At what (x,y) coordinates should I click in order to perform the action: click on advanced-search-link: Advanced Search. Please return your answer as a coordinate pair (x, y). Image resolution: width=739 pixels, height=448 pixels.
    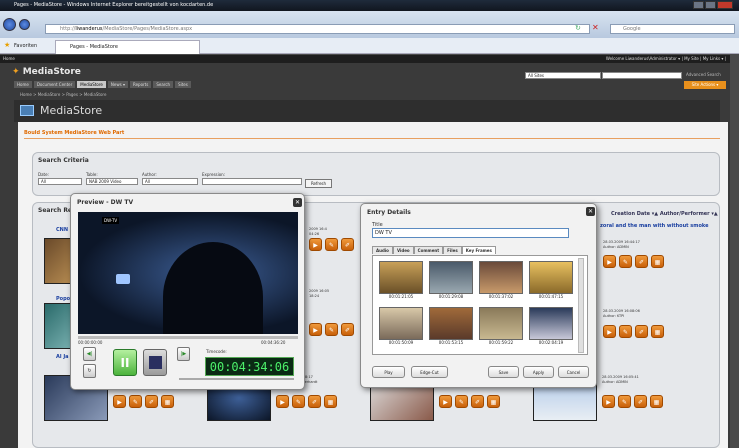
    Looking at the image, I should click on (703, 74).